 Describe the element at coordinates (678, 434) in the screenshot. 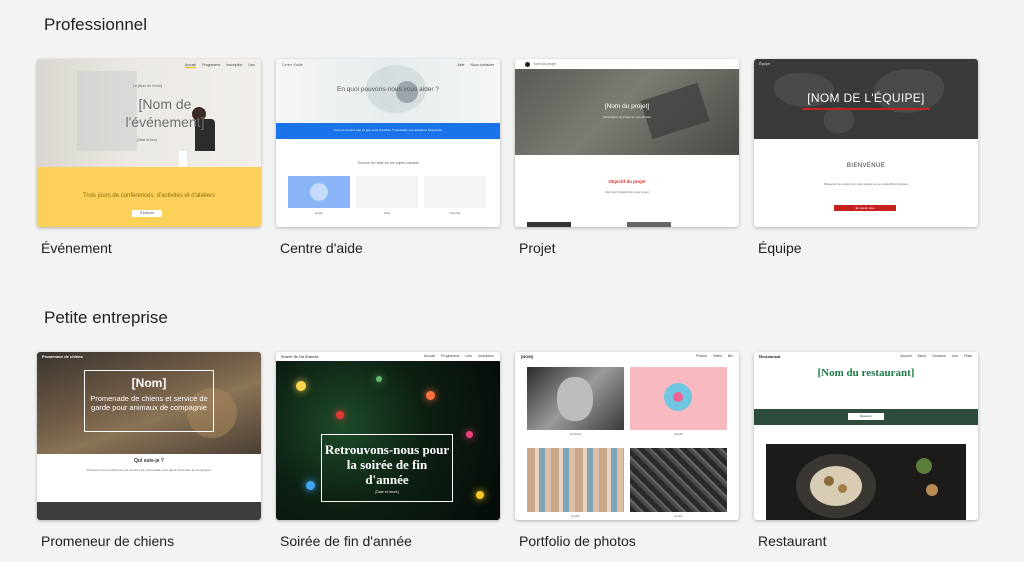

I see `portfolio-caption: Studio` at that location.